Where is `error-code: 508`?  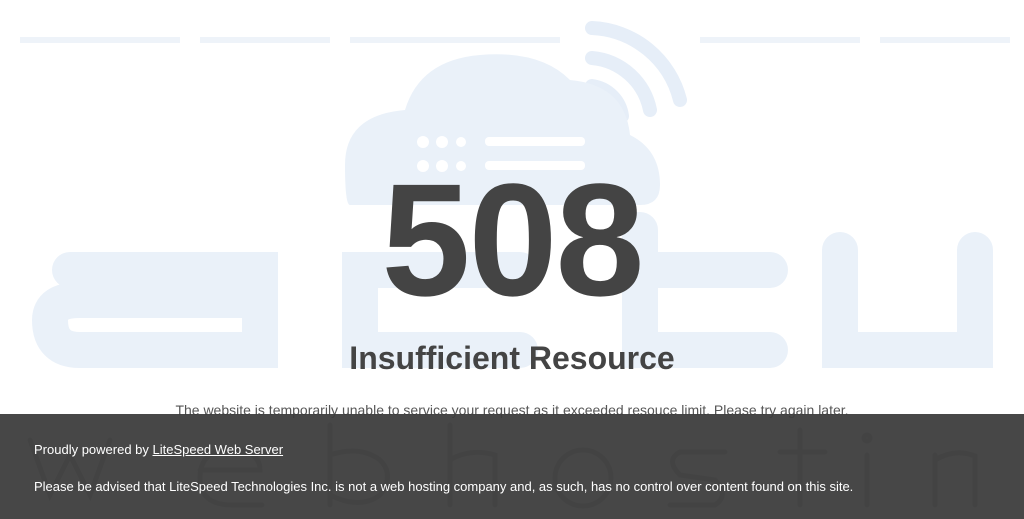
error-code: 508 is located at coordinates (513, 239).